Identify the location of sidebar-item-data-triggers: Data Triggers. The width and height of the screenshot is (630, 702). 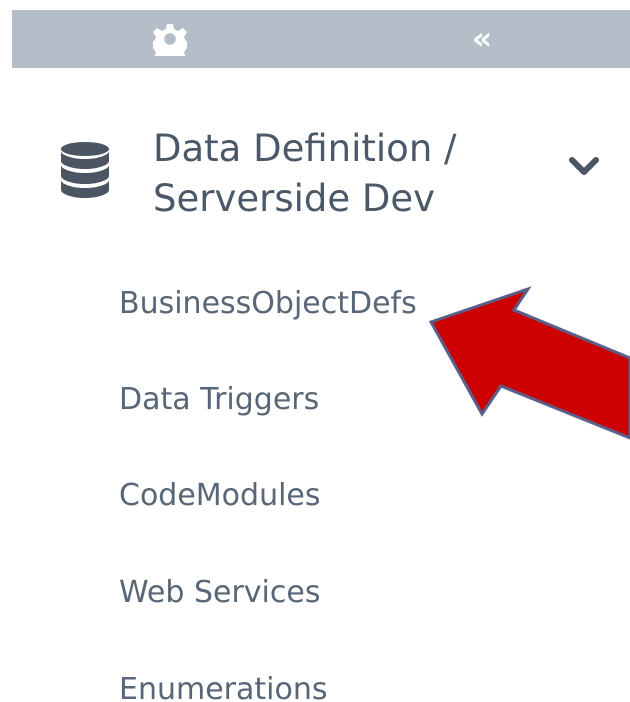
(219, 400).